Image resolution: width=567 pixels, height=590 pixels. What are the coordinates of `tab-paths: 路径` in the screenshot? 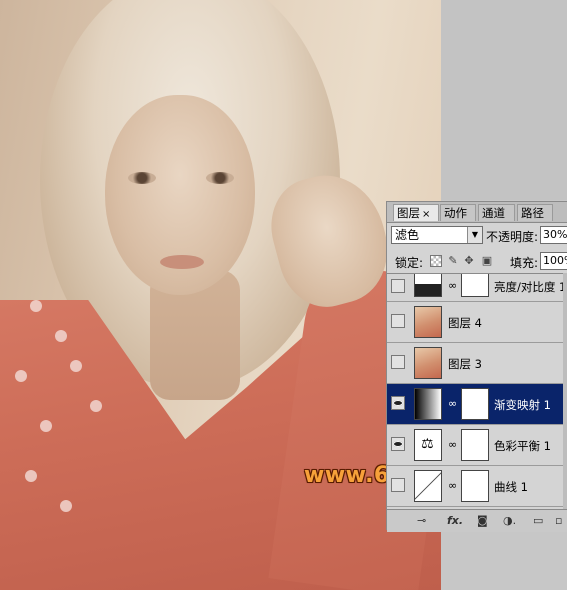 It's located at (535, 212).